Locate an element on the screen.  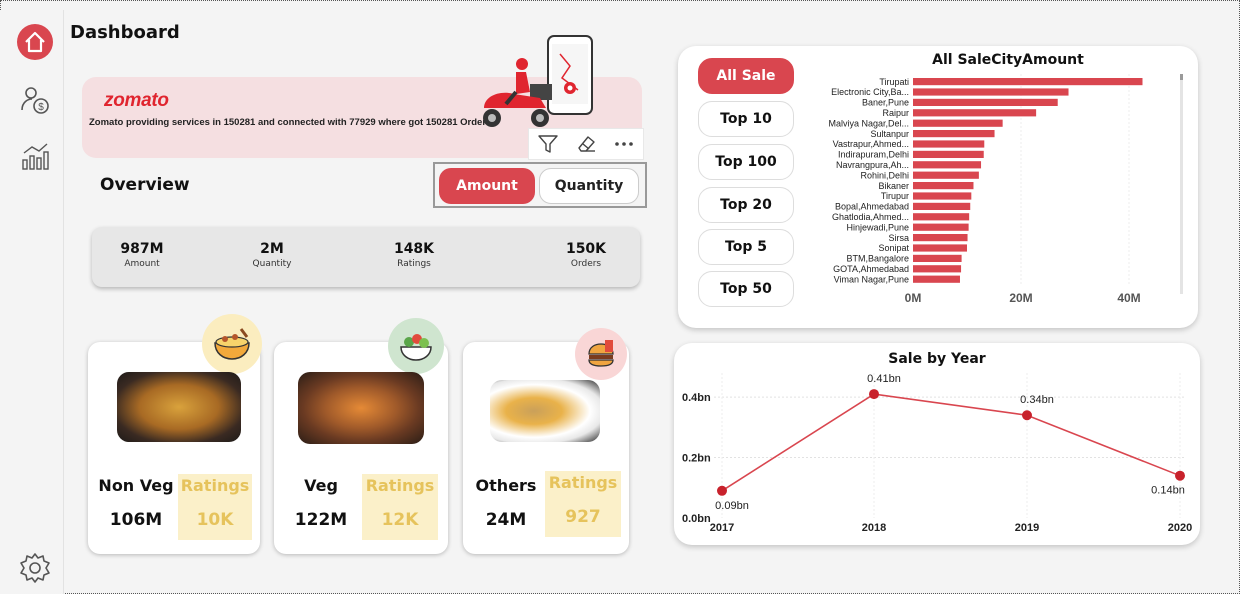
category-label: Indirapuram,Delhi is located at coordinates (873, 155).